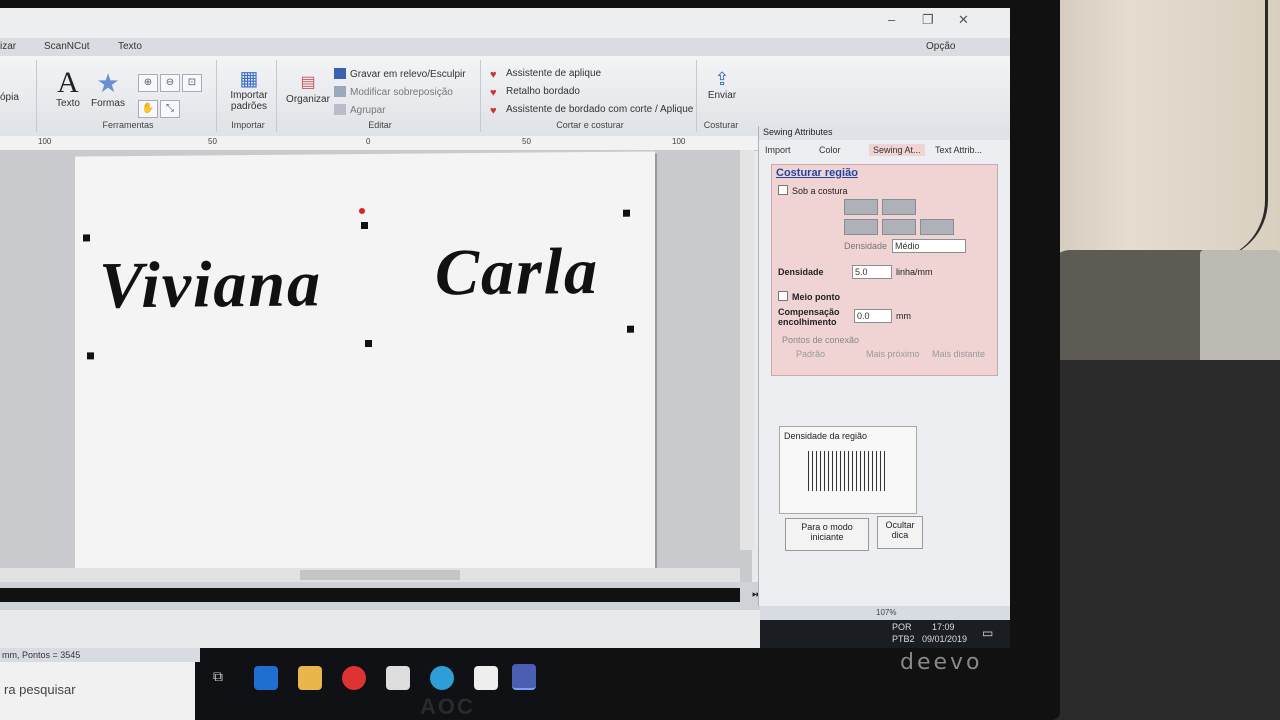 Image resolution: width=1280 pixels, height=720 pixels. I want to click on restore-button: ❐, so click(928, 20).